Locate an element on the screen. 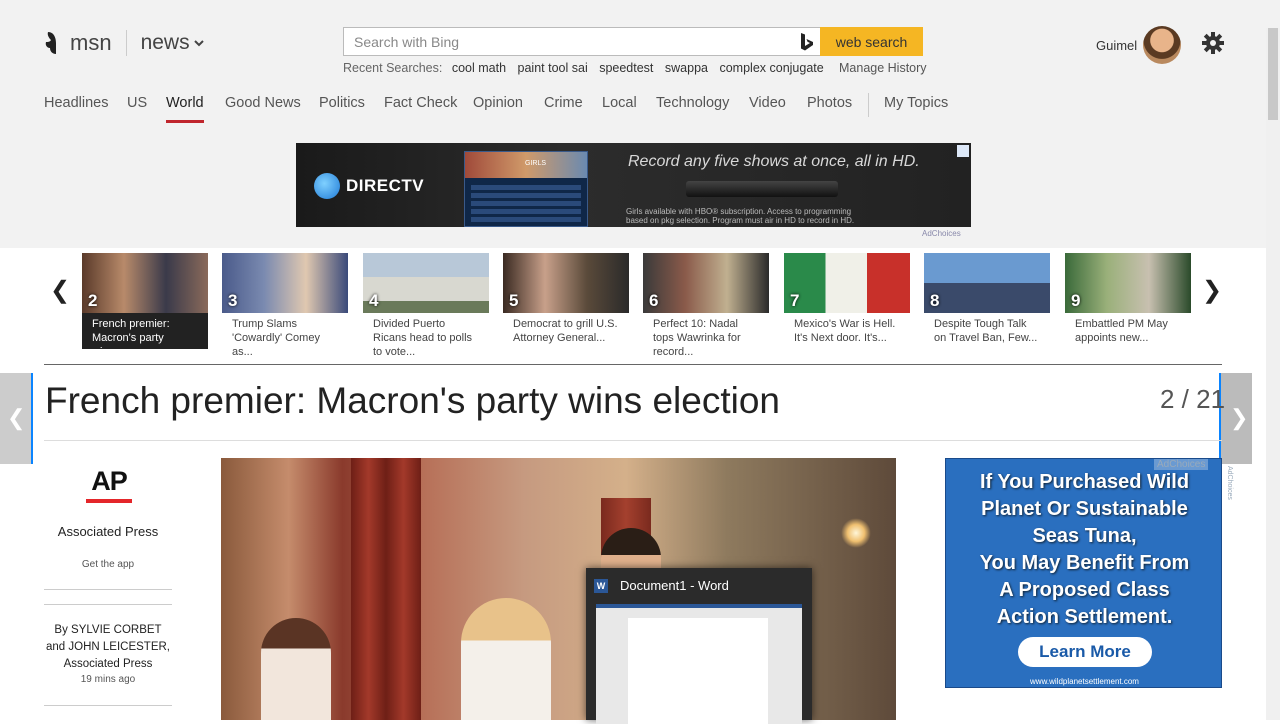 The width and height of the screenshot is (1280, 724). recent-search-item: cool math is located at coordinates (479, 68).